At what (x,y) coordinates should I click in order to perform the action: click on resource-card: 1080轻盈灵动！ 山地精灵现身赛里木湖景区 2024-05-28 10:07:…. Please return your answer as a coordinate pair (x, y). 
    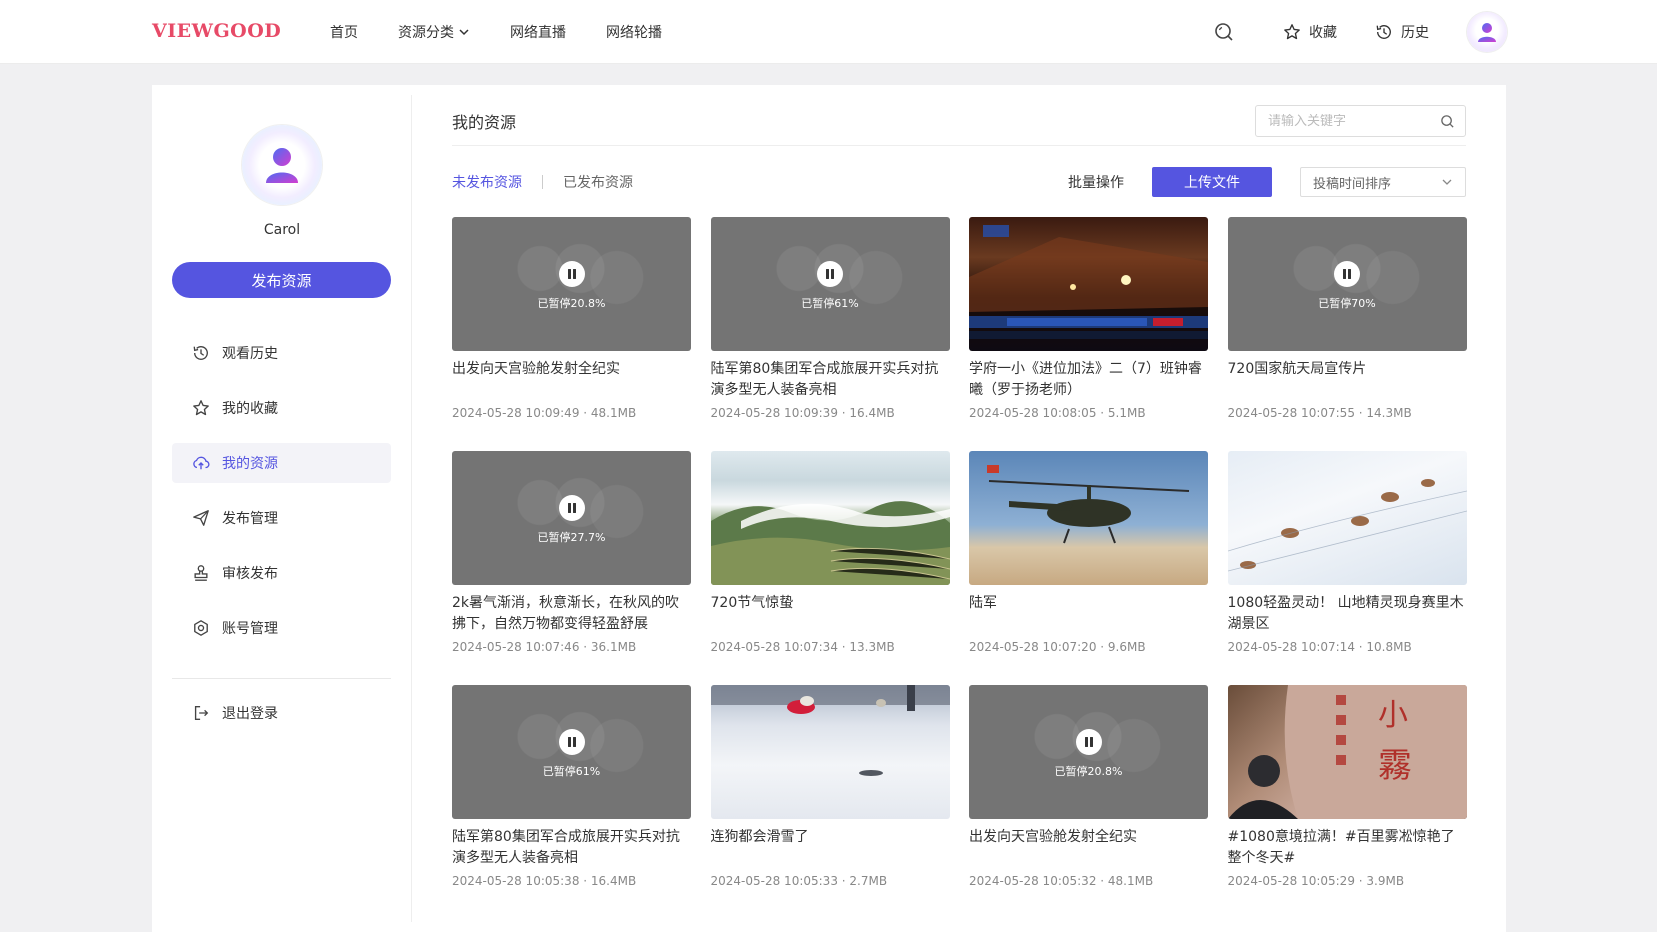
    Looking at the image, I should click on (1347, 568).